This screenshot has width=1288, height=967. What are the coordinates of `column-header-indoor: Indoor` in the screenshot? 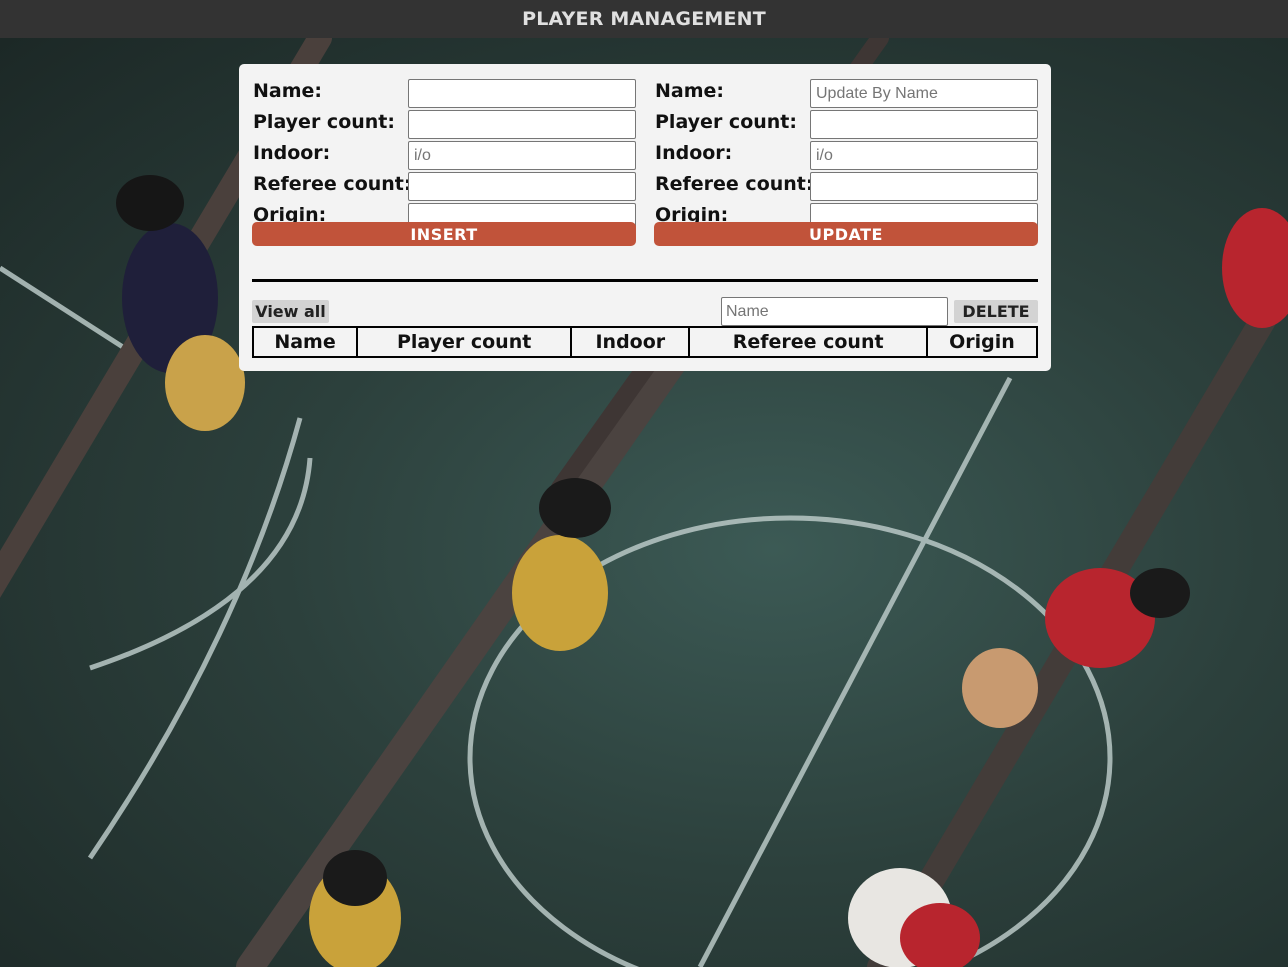 It's located at (630, 342).